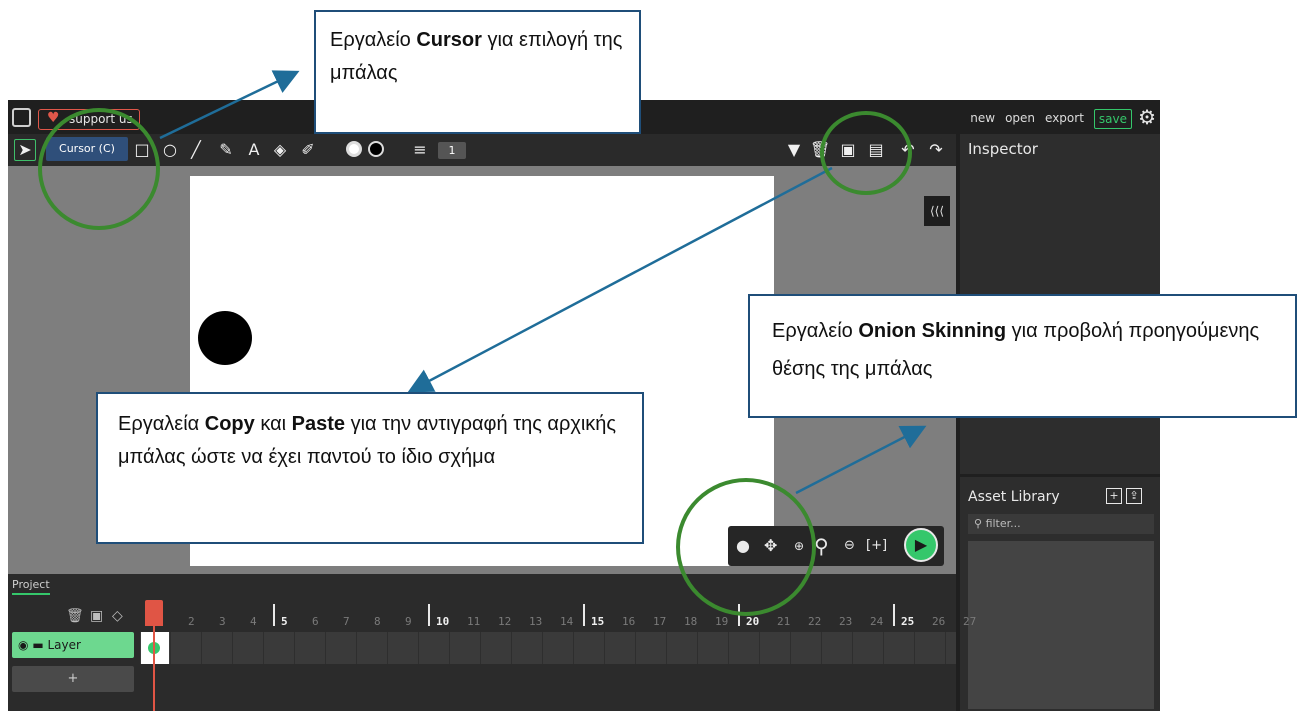  Describe the element at coordinates (783, 621) in the screenshot. I see `frame-number: 21` at that location.